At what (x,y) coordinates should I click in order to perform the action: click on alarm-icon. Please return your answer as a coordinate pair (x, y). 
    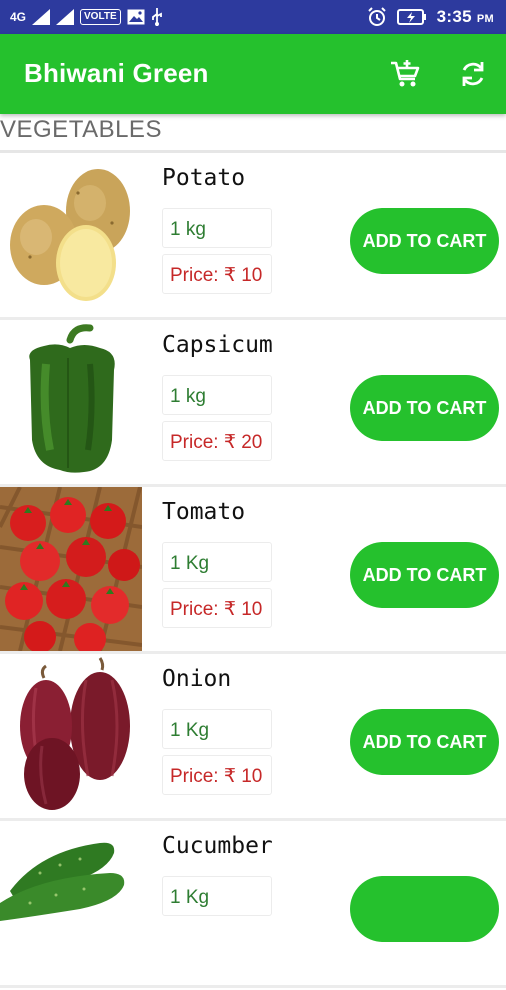
    Looking at the image, I should click on (376, 16).